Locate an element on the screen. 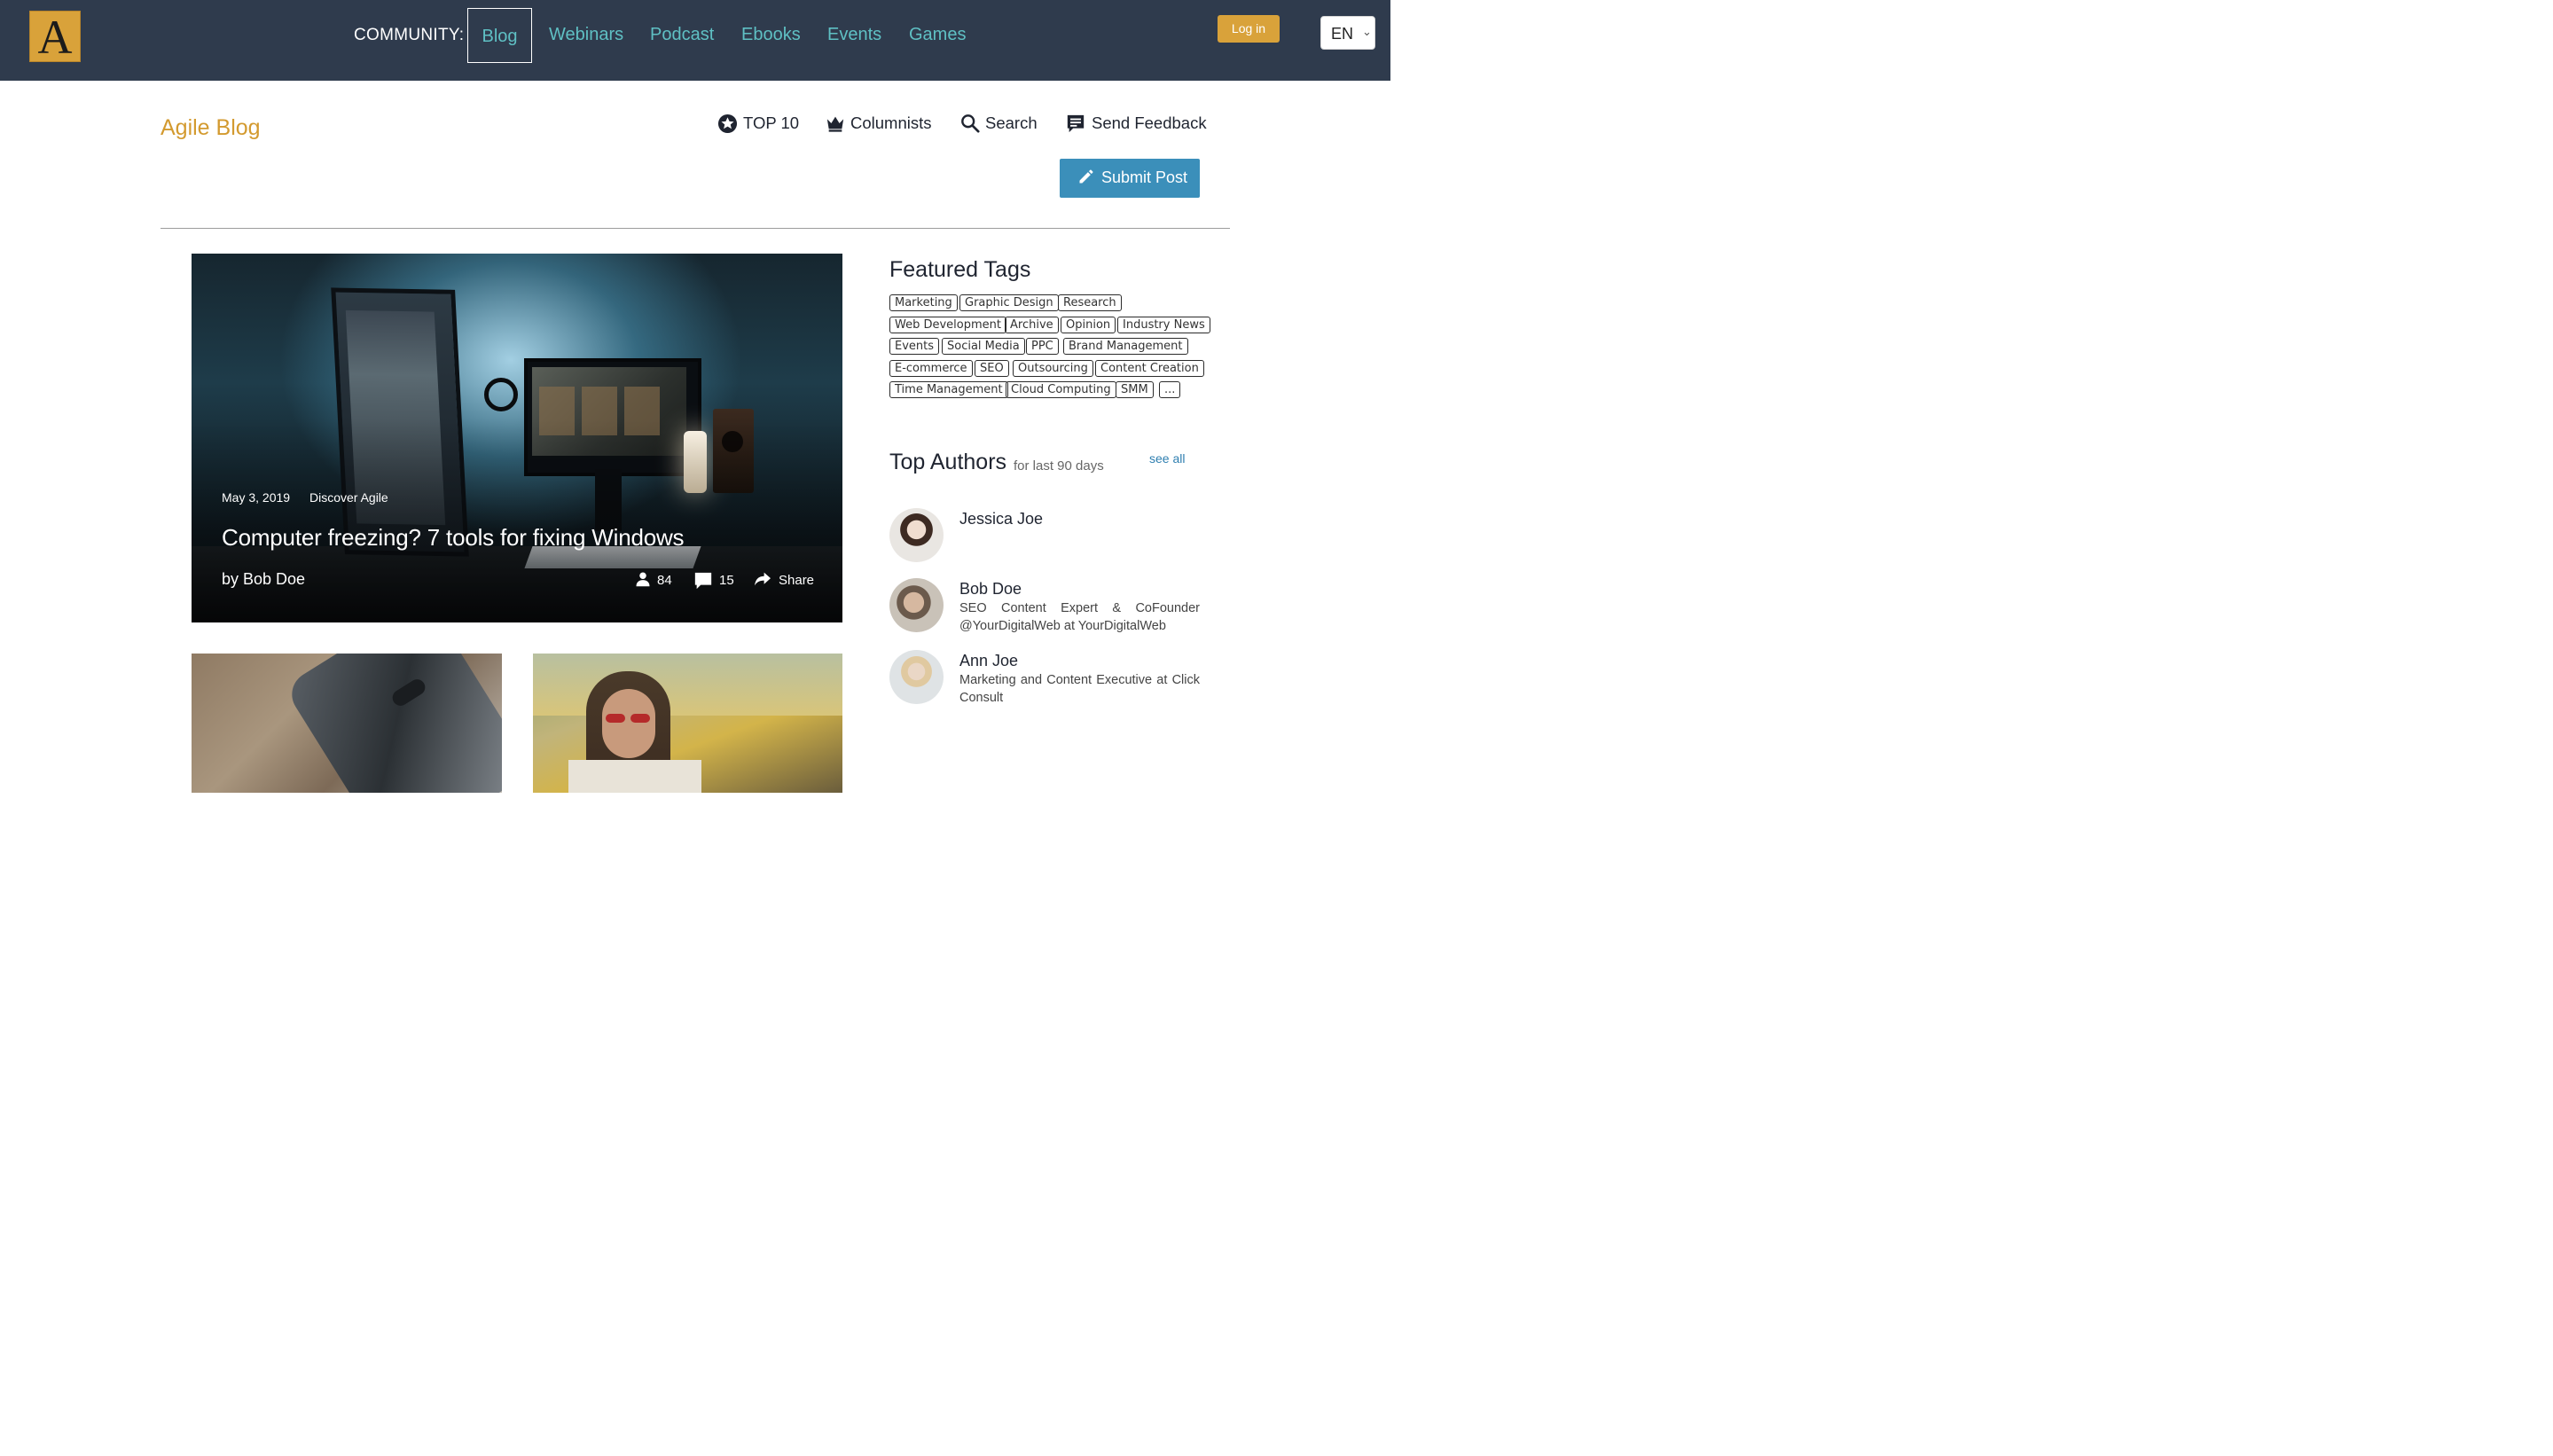 This screenshot has width=2553, height=1456. blog-title: Agile Blog is located at coordinates (211, 128).